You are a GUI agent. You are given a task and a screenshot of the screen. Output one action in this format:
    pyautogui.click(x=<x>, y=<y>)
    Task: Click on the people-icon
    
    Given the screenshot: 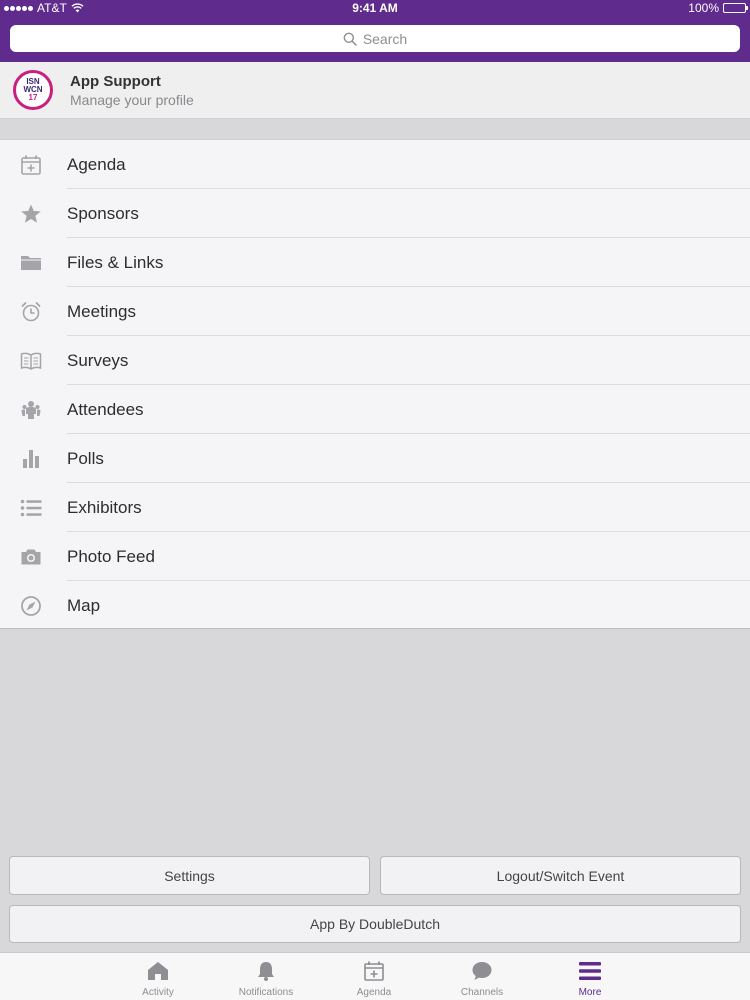 What is the action you would take?
    pyautogui.click(x=31, y=410)
    